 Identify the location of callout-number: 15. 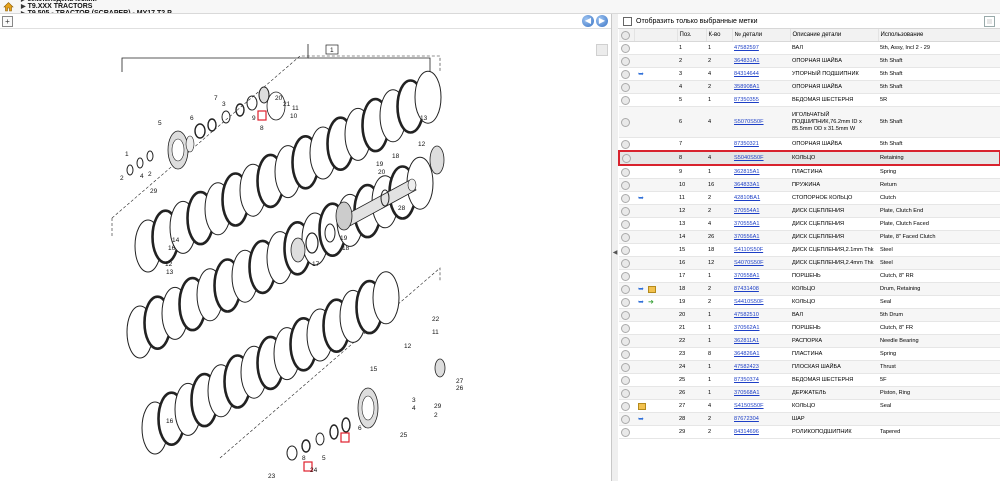
(374, 369).